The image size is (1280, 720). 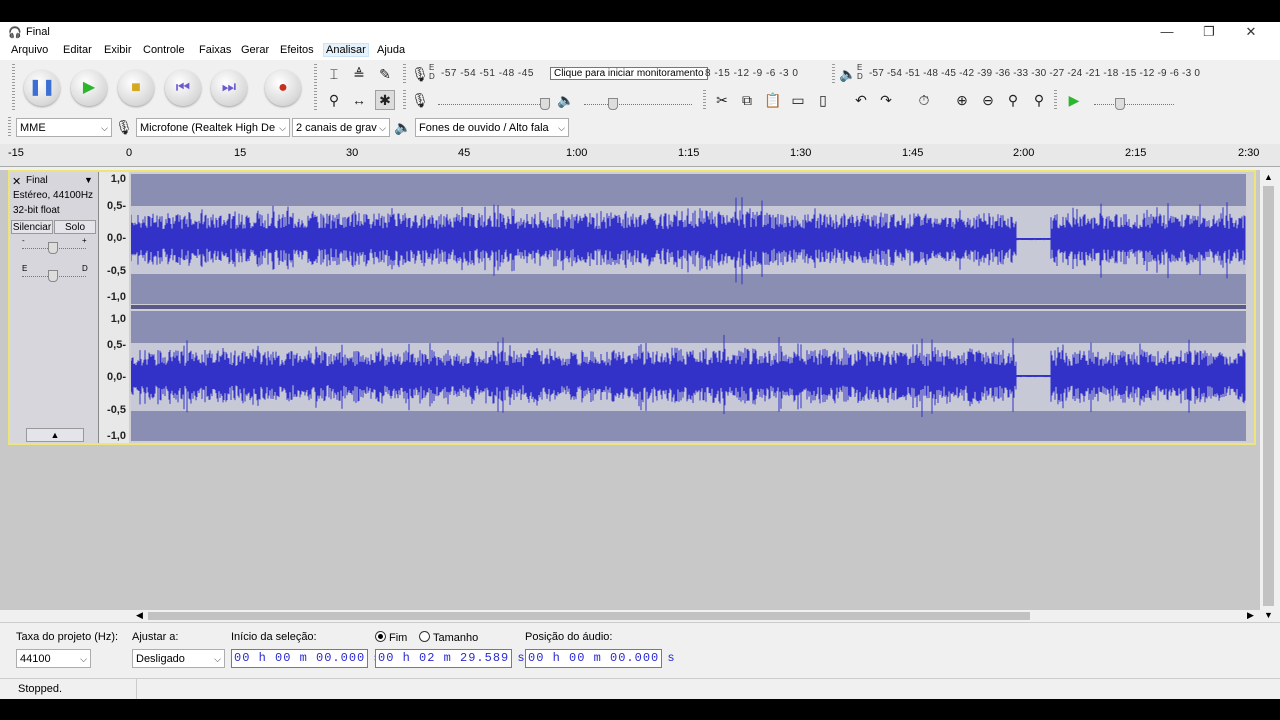 I want to click on zoom-out-icon: ⊖, so click(x=988, y=100).